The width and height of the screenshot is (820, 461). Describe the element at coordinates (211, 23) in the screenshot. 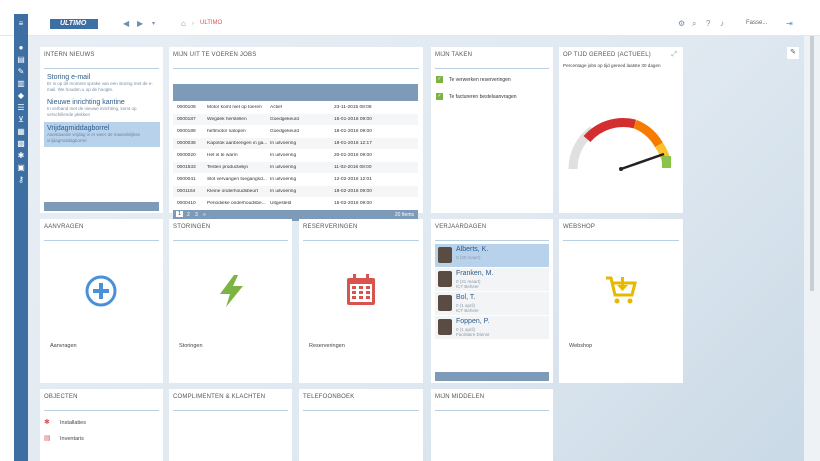

I see `breadcrumb: ULTIMO` at that location.